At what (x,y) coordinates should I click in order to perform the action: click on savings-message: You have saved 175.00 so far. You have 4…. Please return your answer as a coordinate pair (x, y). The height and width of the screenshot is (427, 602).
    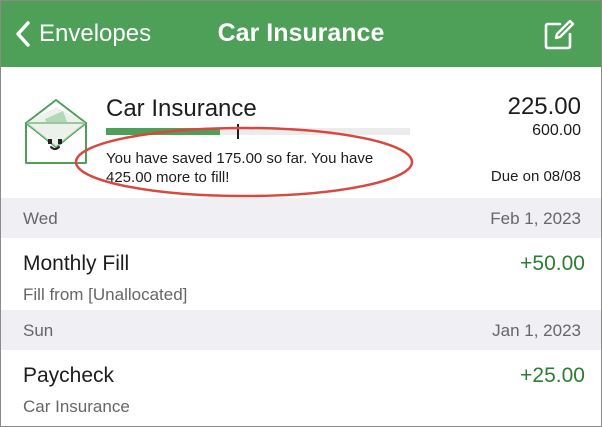
    Looking at the image, I should click on (240, 168).